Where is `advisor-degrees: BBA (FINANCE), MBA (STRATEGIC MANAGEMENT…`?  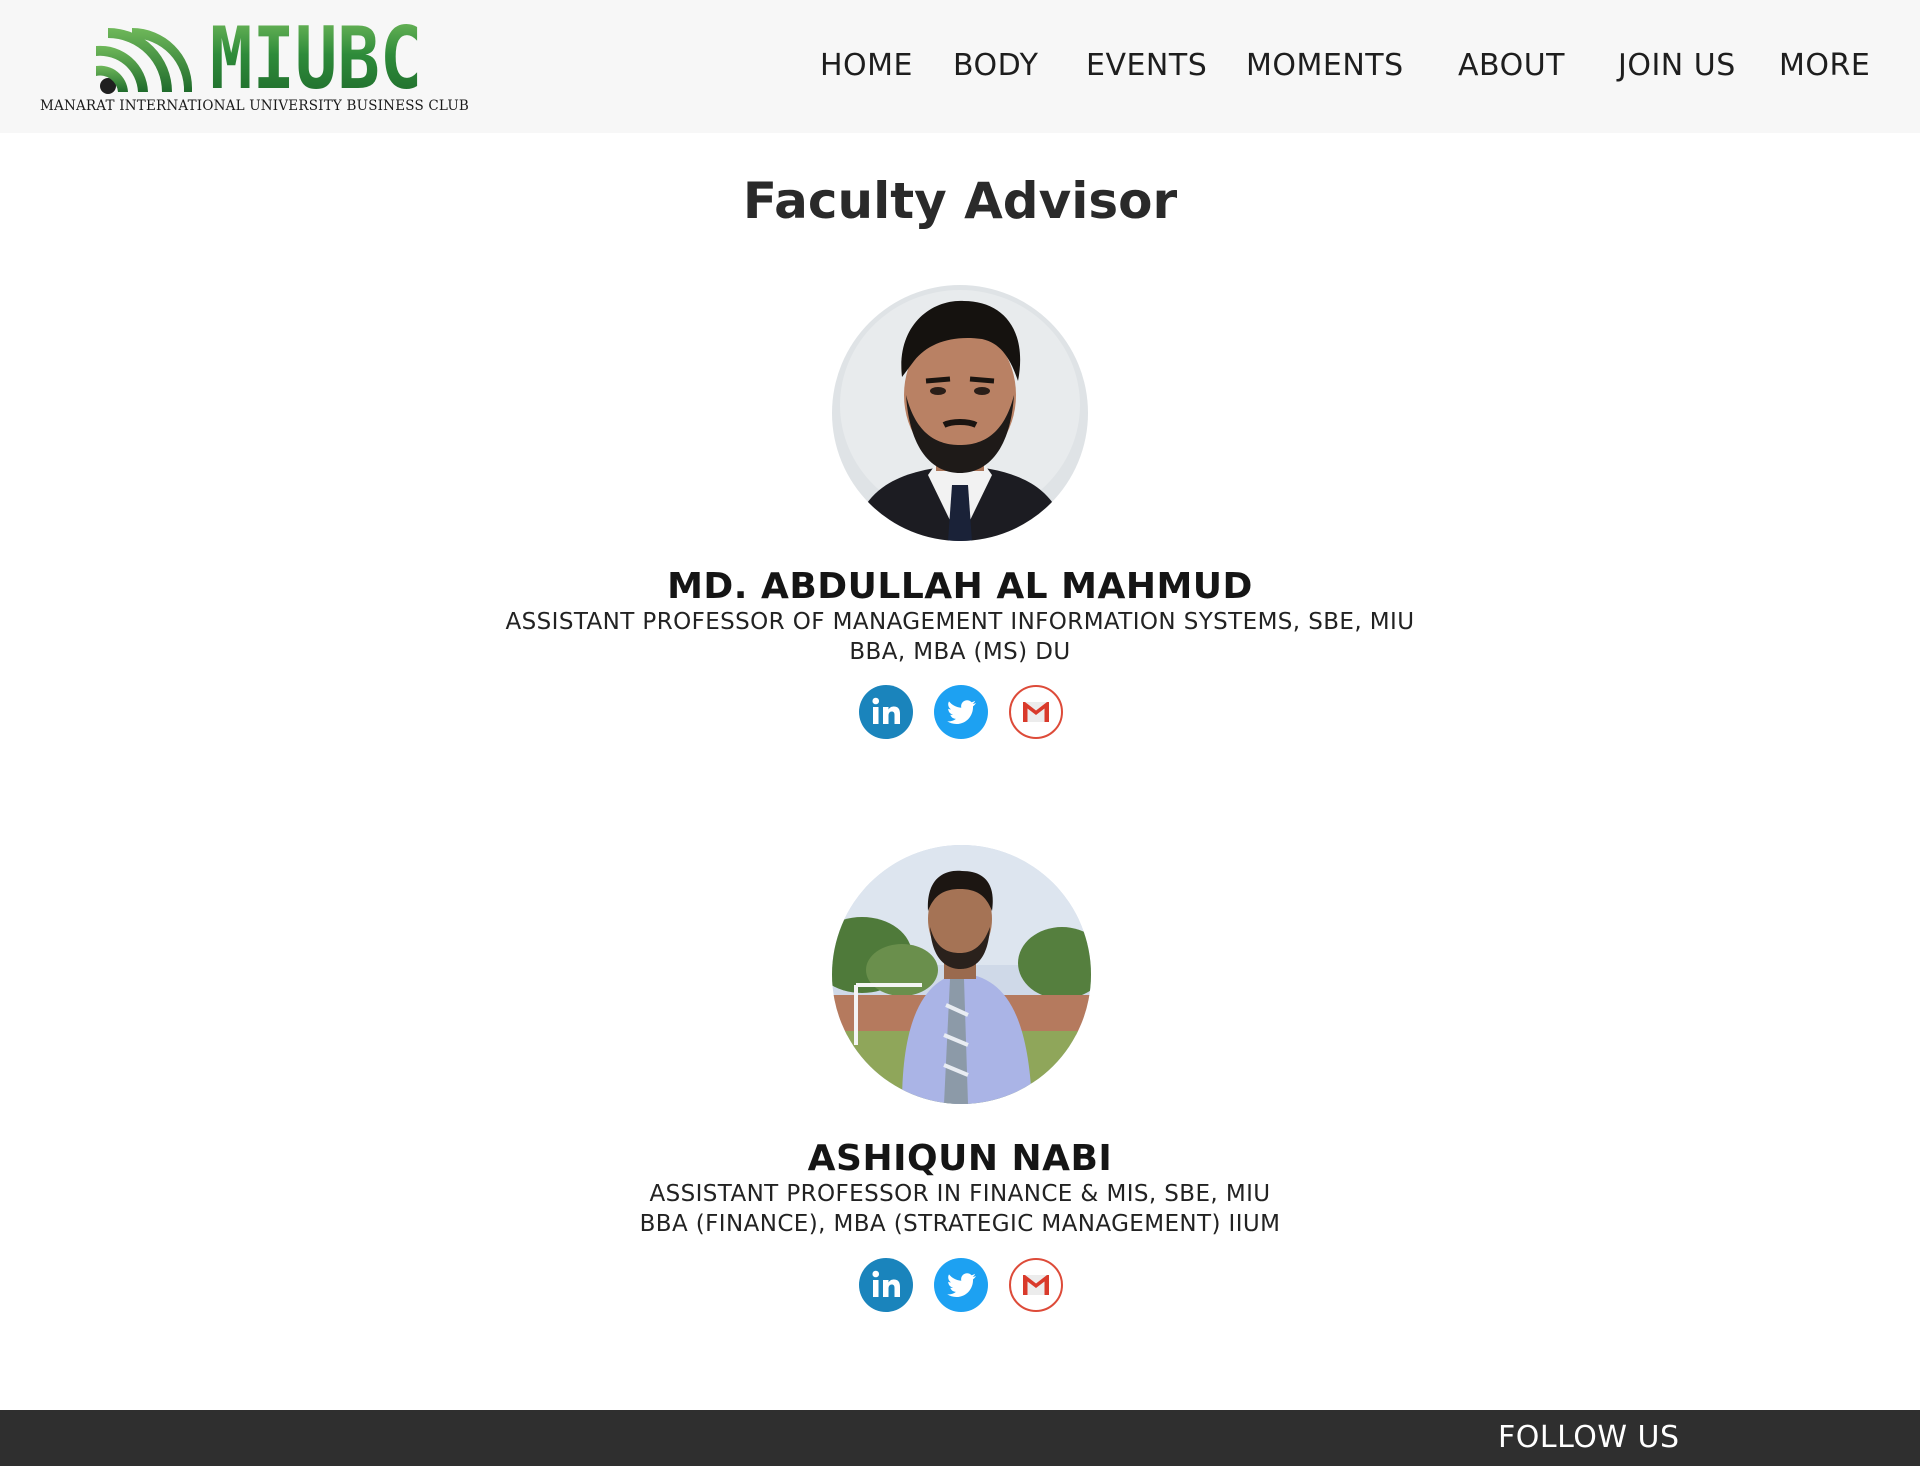
advisor-degrees: BBA (FINANCE), MBA (STRATEGIC MANAGEMENT… is located at coordinates (960, 1224).